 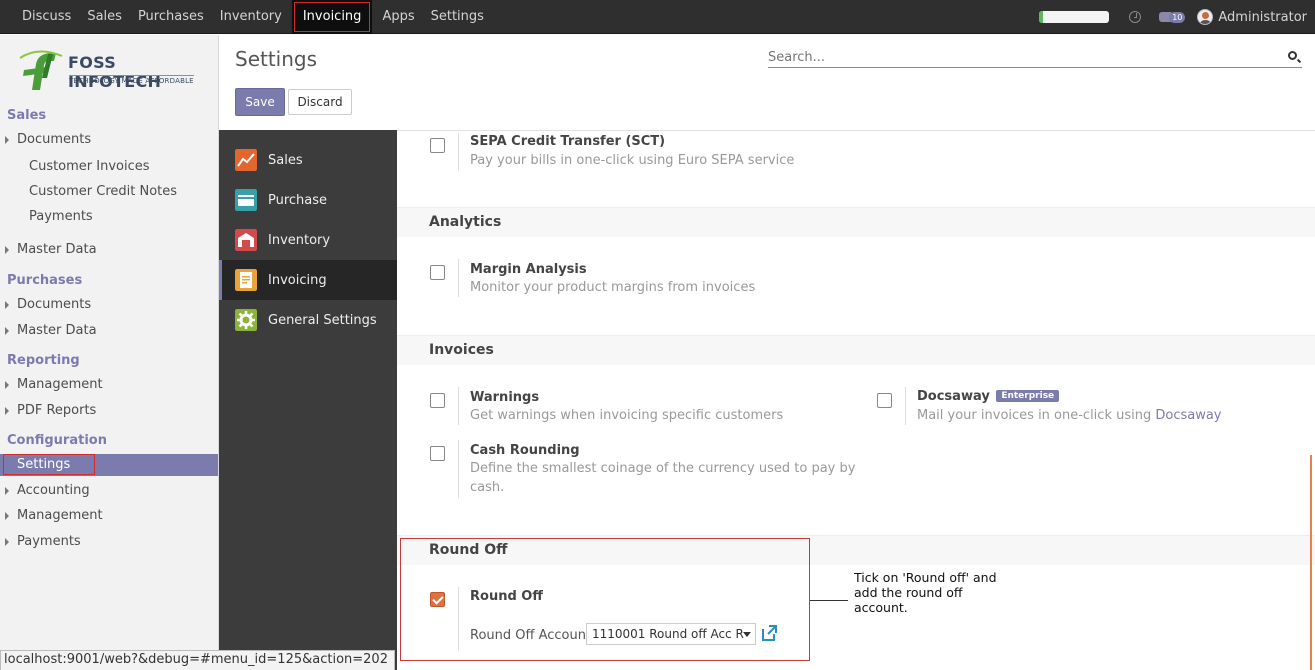 I want to click on docsaway-link: Docsaway, so click(x=1188, y=415).